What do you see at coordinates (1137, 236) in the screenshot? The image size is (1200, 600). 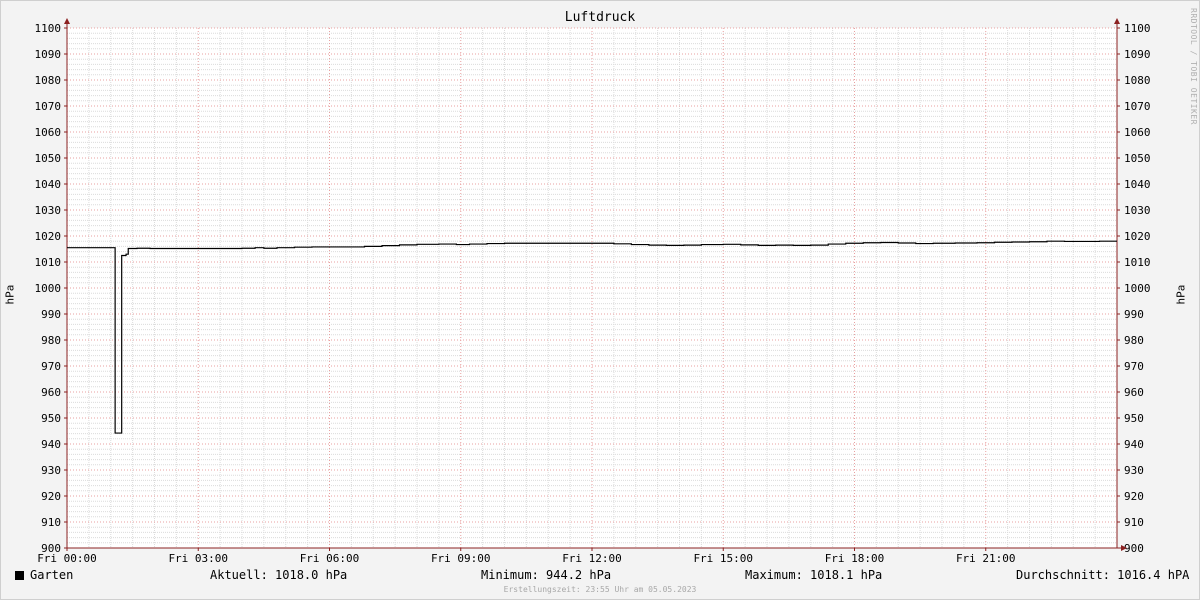 I see `y-tick-label-right: 1020` at bounding box center [1137, 236].